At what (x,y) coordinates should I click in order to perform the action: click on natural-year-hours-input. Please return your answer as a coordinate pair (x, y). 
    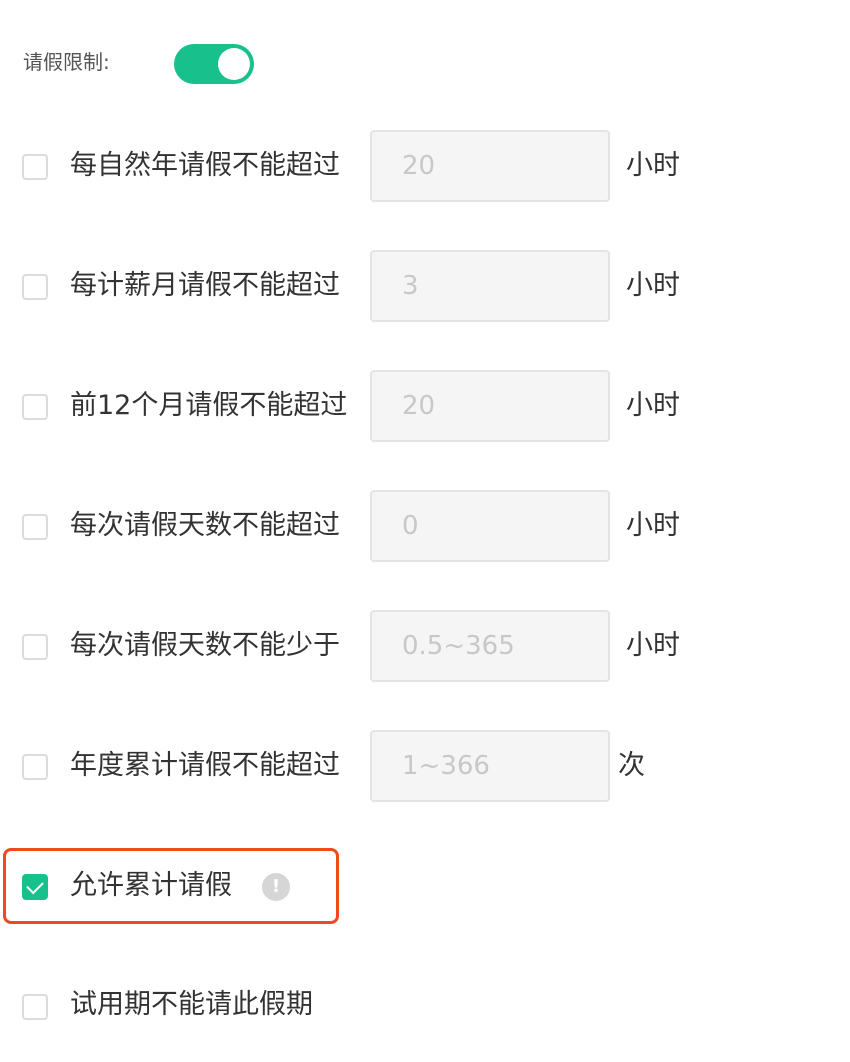
    Looking at the image, I should click on (490, 166).